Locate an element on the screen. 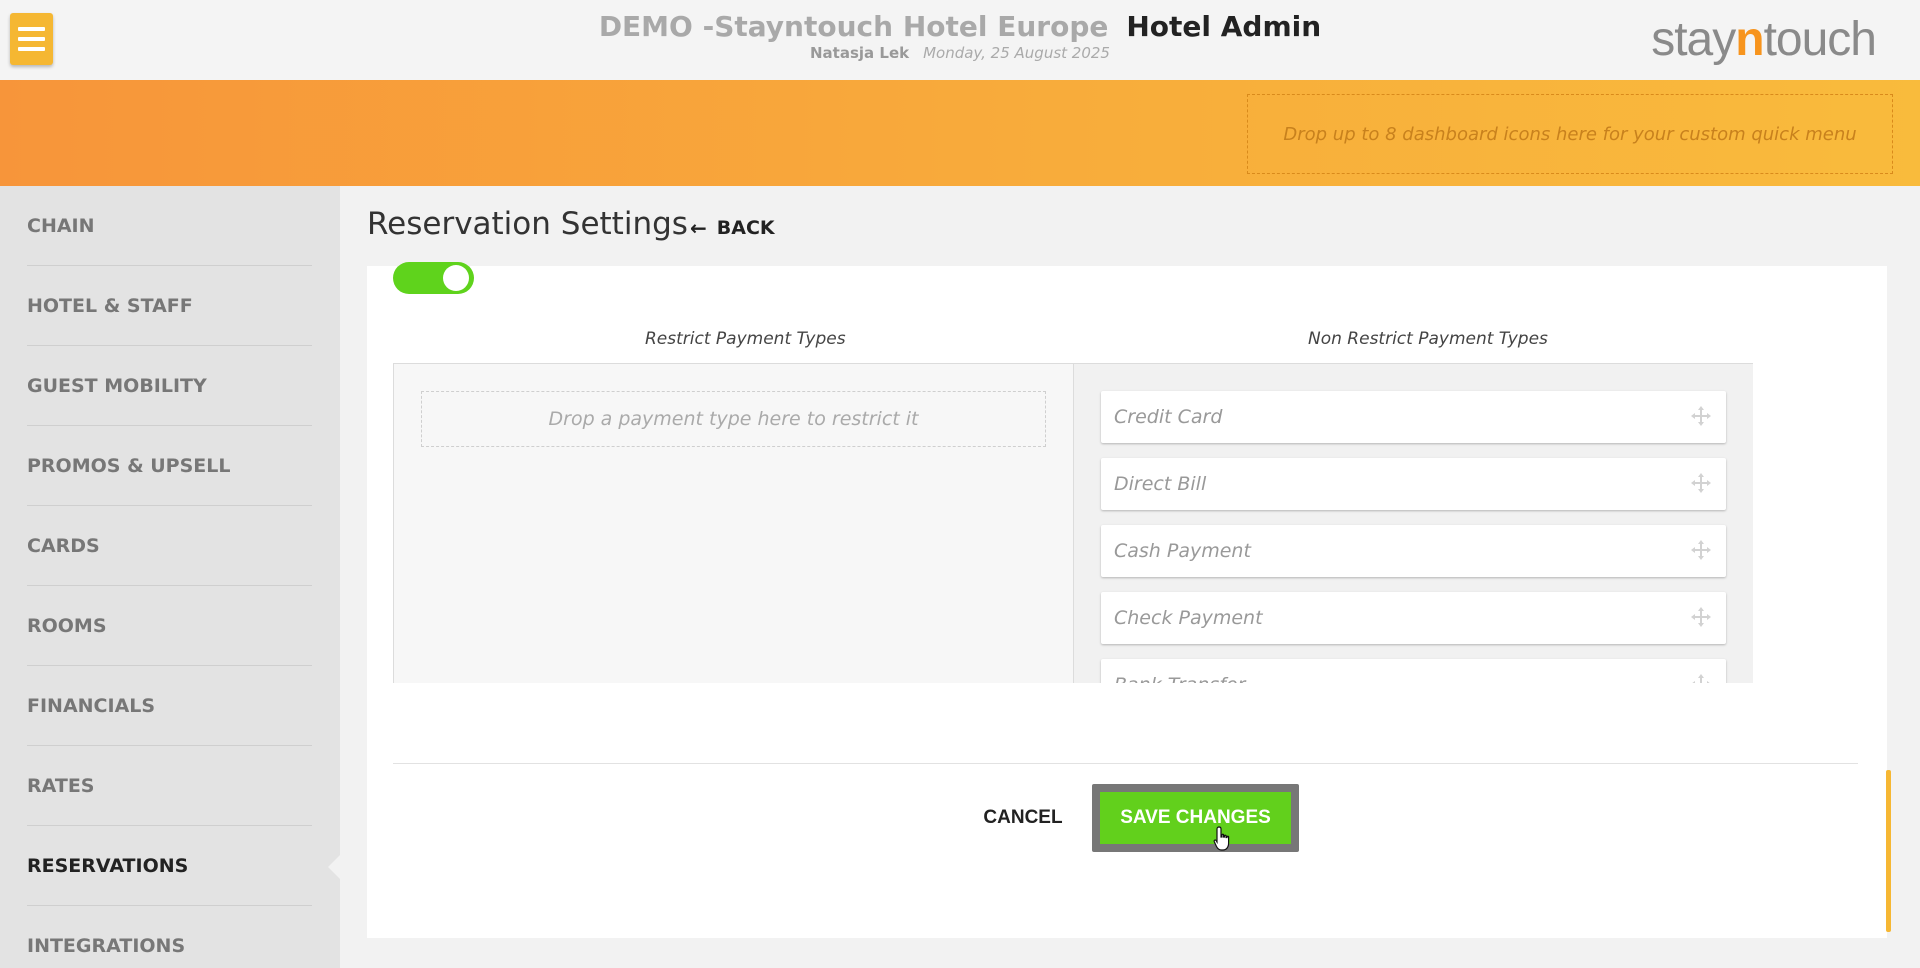 The image size is (1920, 968). payment-type-label: Bank Transfer is located at coordinates (1179, 678).